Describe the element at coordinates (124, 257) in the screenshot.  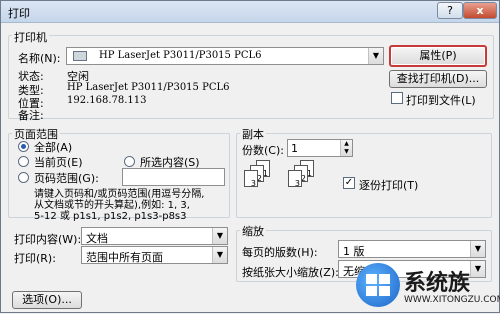
I see `print-value: 范围中所有页面` at that location.